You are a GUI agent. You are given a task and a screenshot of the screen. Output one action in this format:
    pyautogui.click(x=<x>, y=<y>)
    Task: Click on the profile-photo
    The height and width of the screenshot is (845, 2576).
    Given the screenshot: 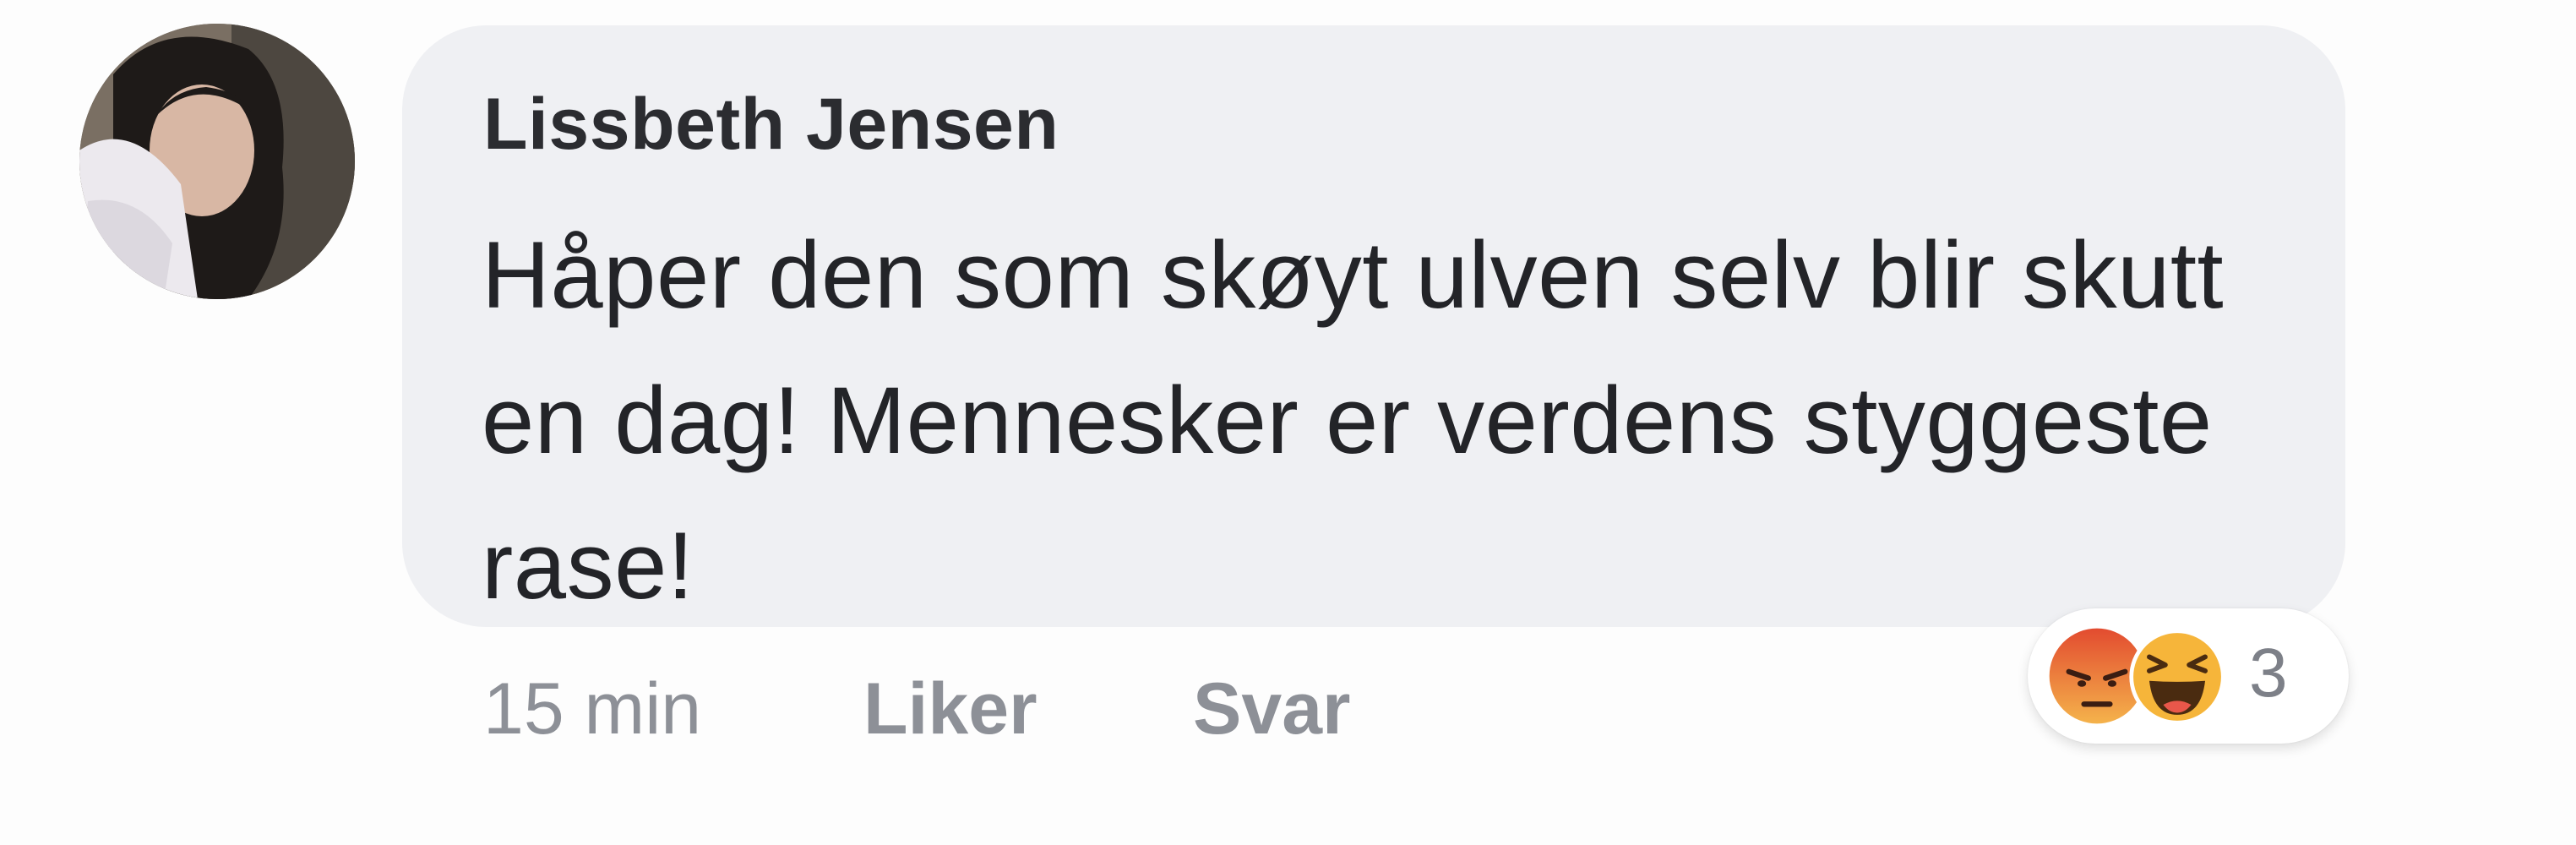 What is the action you would take?
    pyautogui.click(x=217, y=161)
    